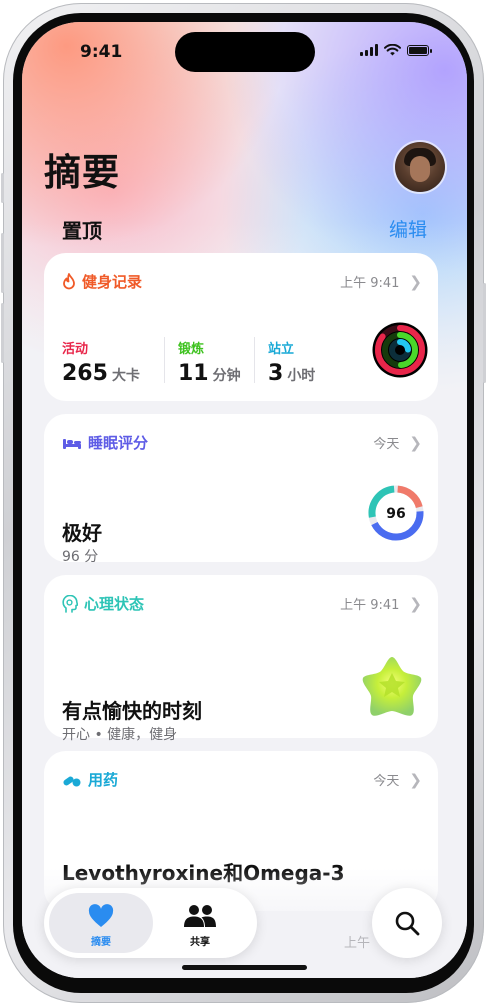 Image resolution: width=489 pixels, height=1008 pixels. I want to click on activity-card: 健身记录 上午 9:41 ❯ 活动 265 大卡 锻炼 11 分钟 站立 3 小时, so click(241, 327).